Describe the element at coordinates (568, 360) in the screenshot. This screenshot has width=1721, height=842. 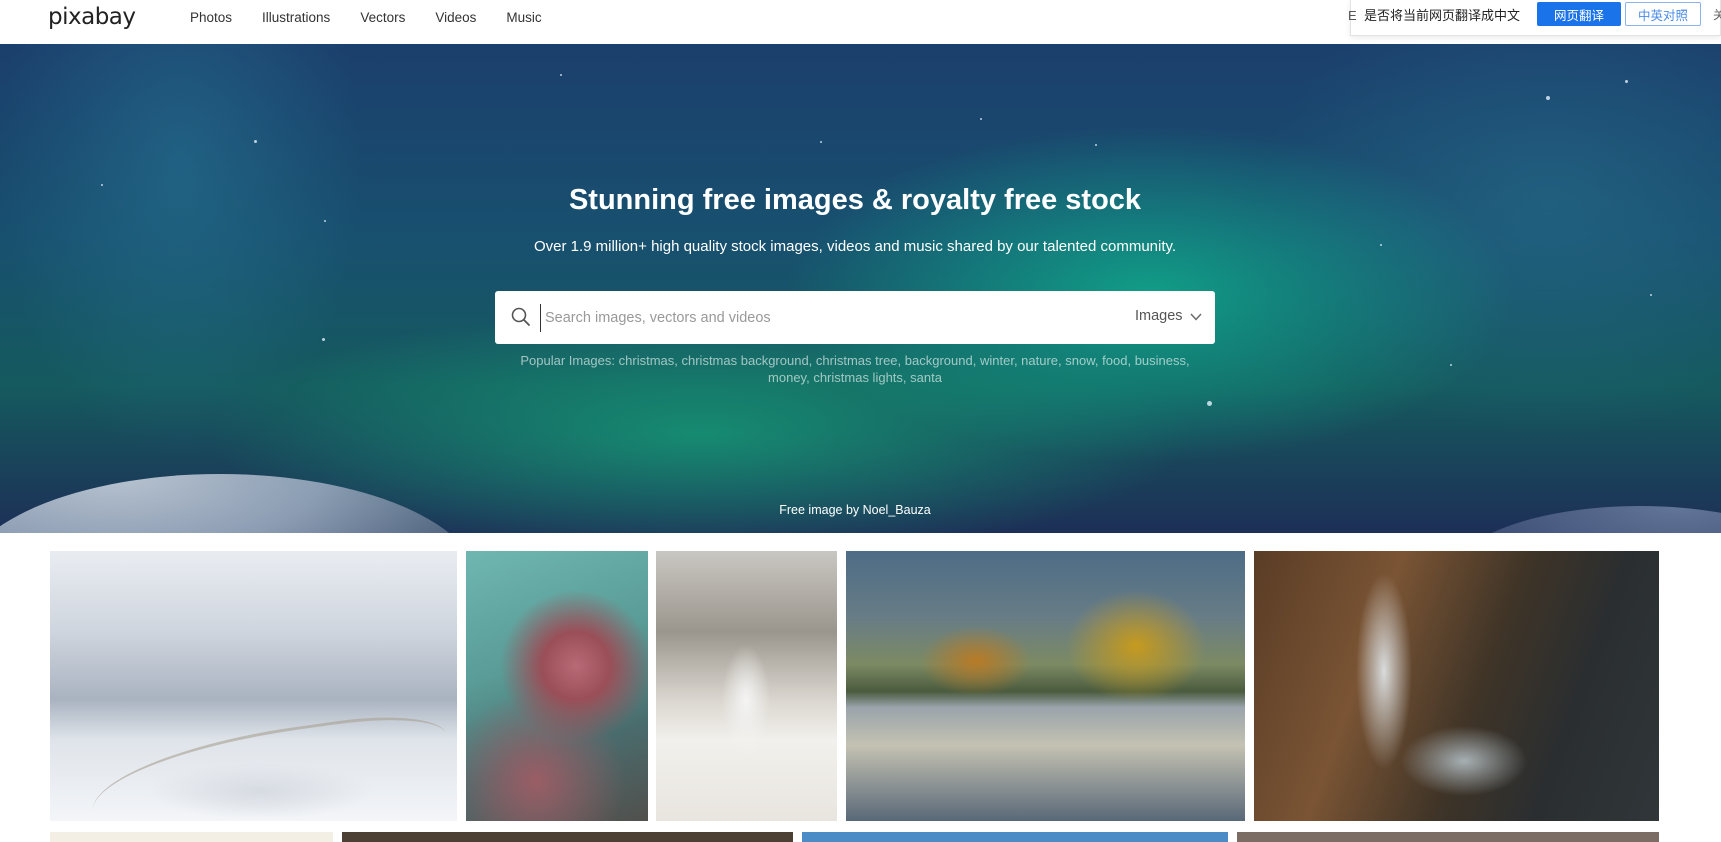
I see `popular-label: Popular Images:` at that location.